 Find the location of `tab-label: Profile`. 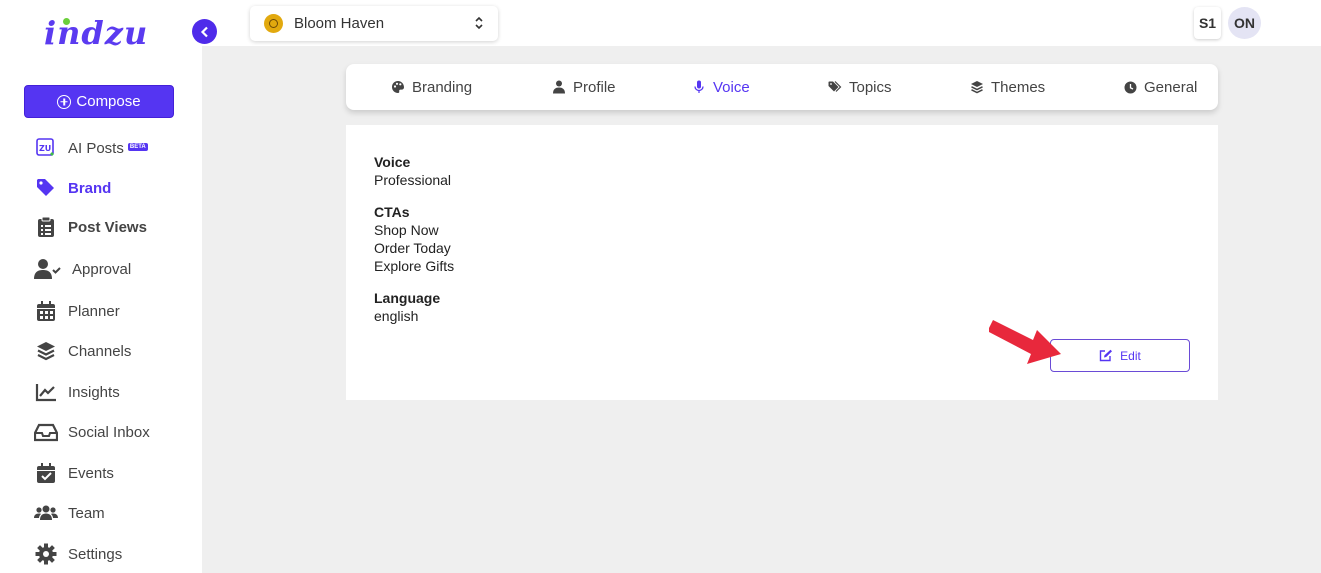

tab-label: Profile is located at coordinates (594, 87).